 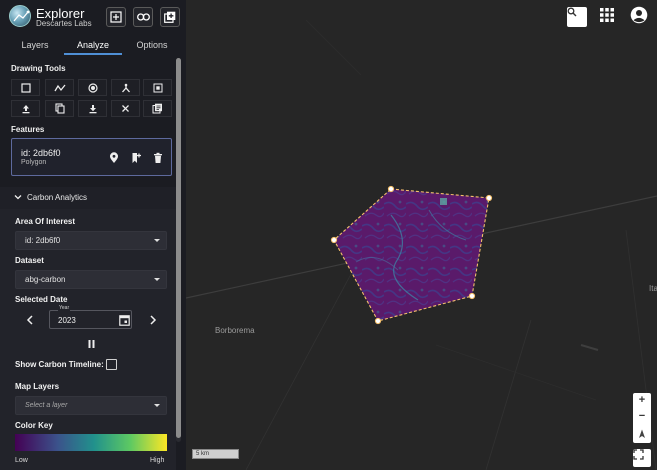 What do you see at coordinates (157, 460) in the screenshot?
I see `color-key-high-label: High` at bounding box center [157, 460].